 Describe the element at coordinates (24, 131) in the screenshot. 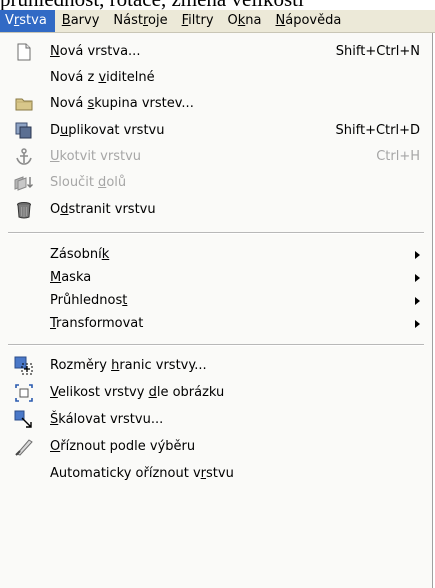

I see `duplicate-icon` at that location.